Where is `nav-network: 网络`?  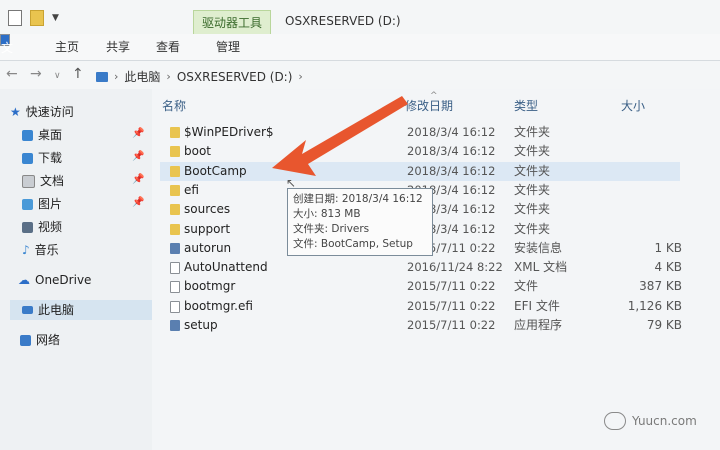
nav-network: 网络 is located at coordinates (40, 340).